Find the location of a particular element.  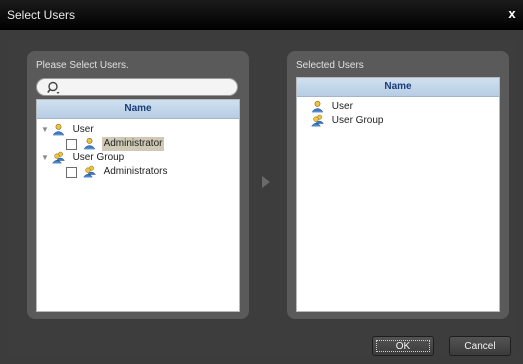

search-input is located at coordinates (147, 87).